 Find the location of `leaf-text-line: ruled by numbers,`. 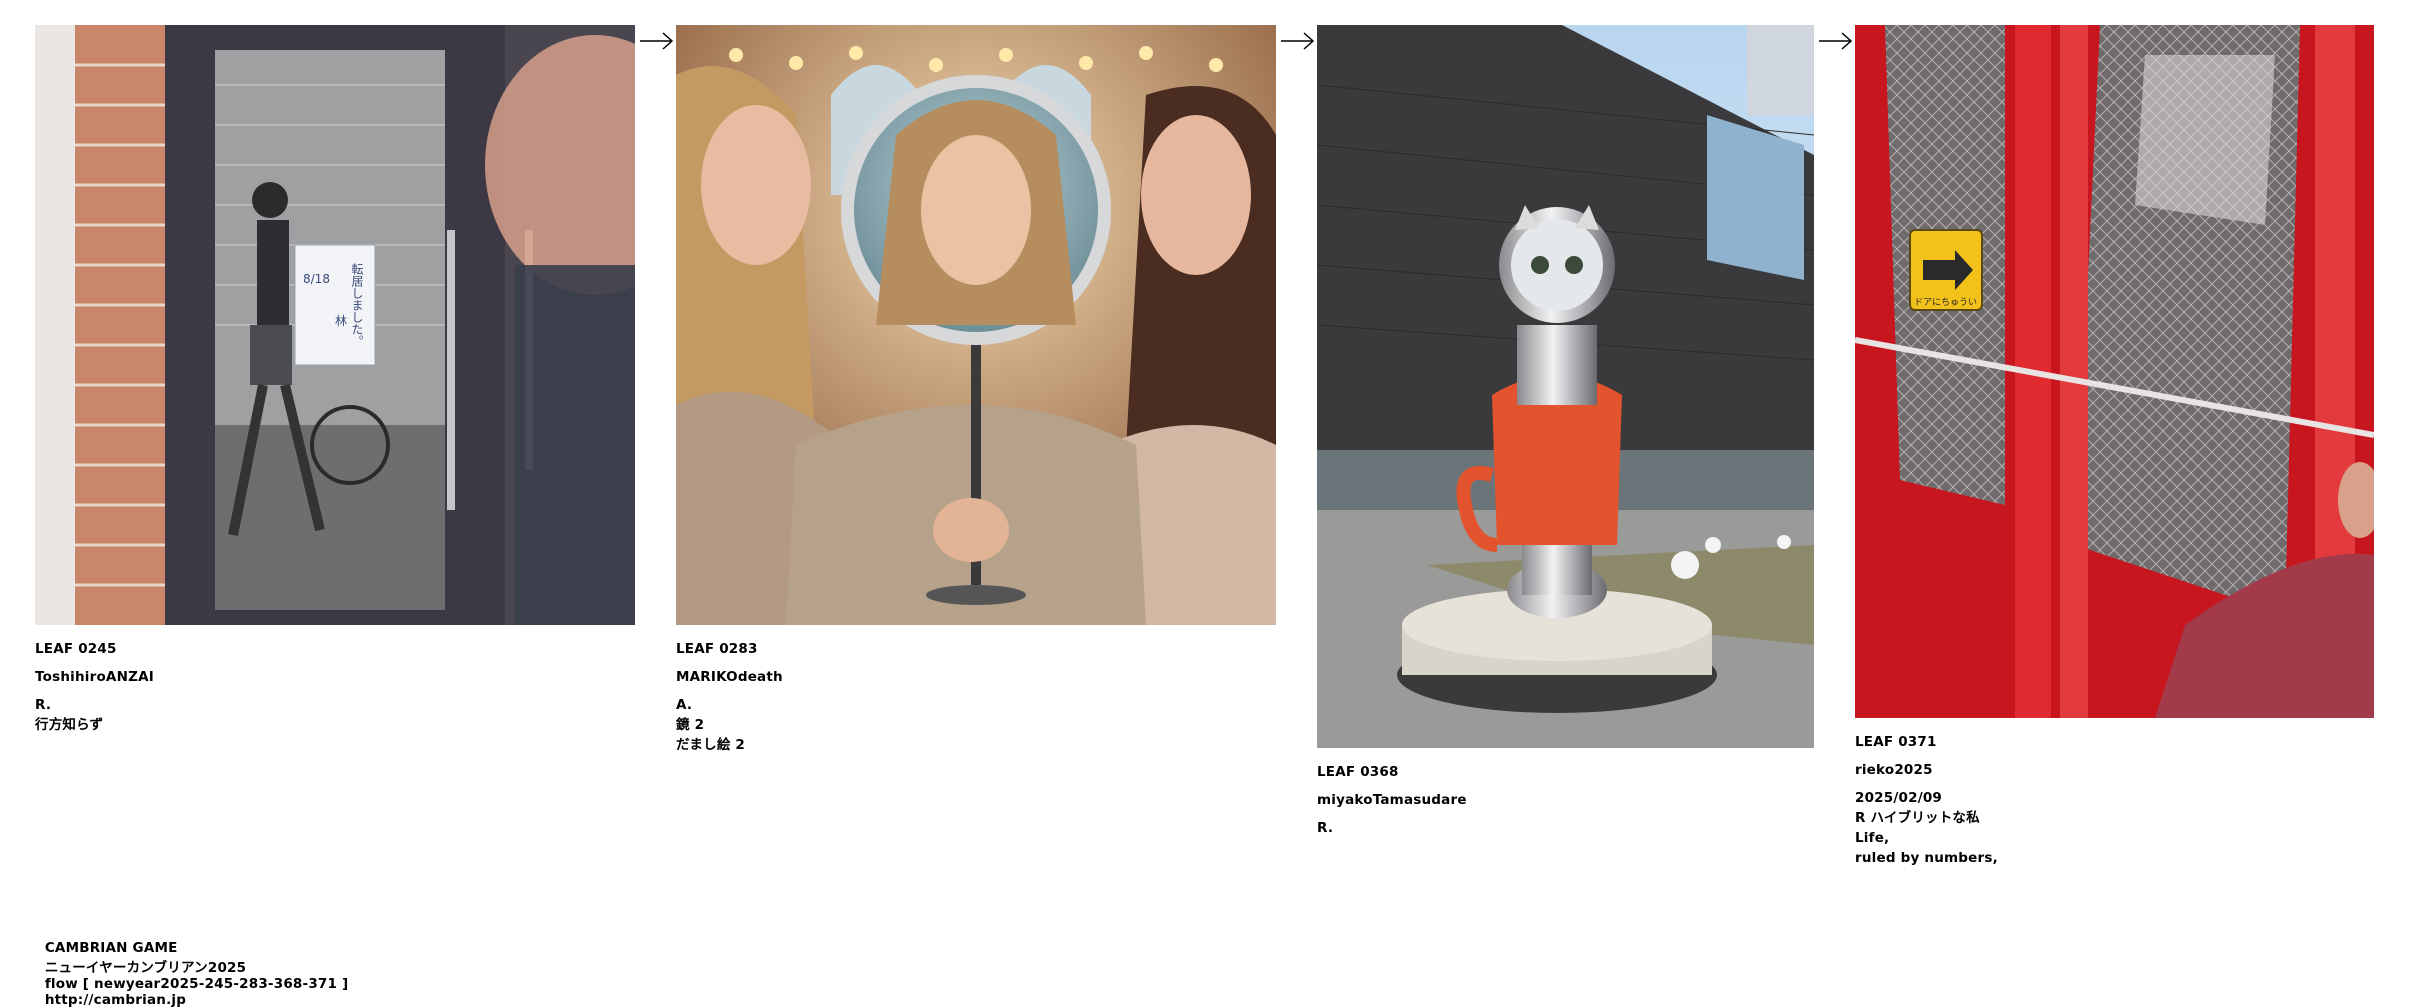

leaf-text-line: ruled by numbers, is located at coordinates (1926, 858).